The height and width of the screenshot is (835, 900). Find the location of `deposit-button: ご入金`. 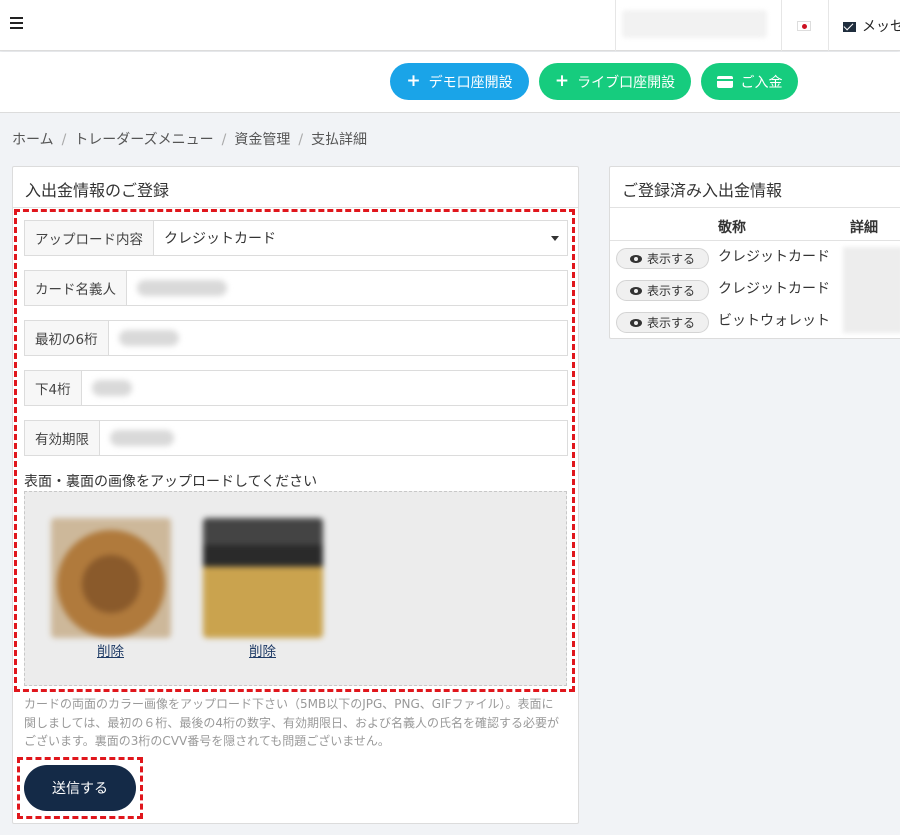

deposit-button: ご入金 is located at coordinates (749, 81).